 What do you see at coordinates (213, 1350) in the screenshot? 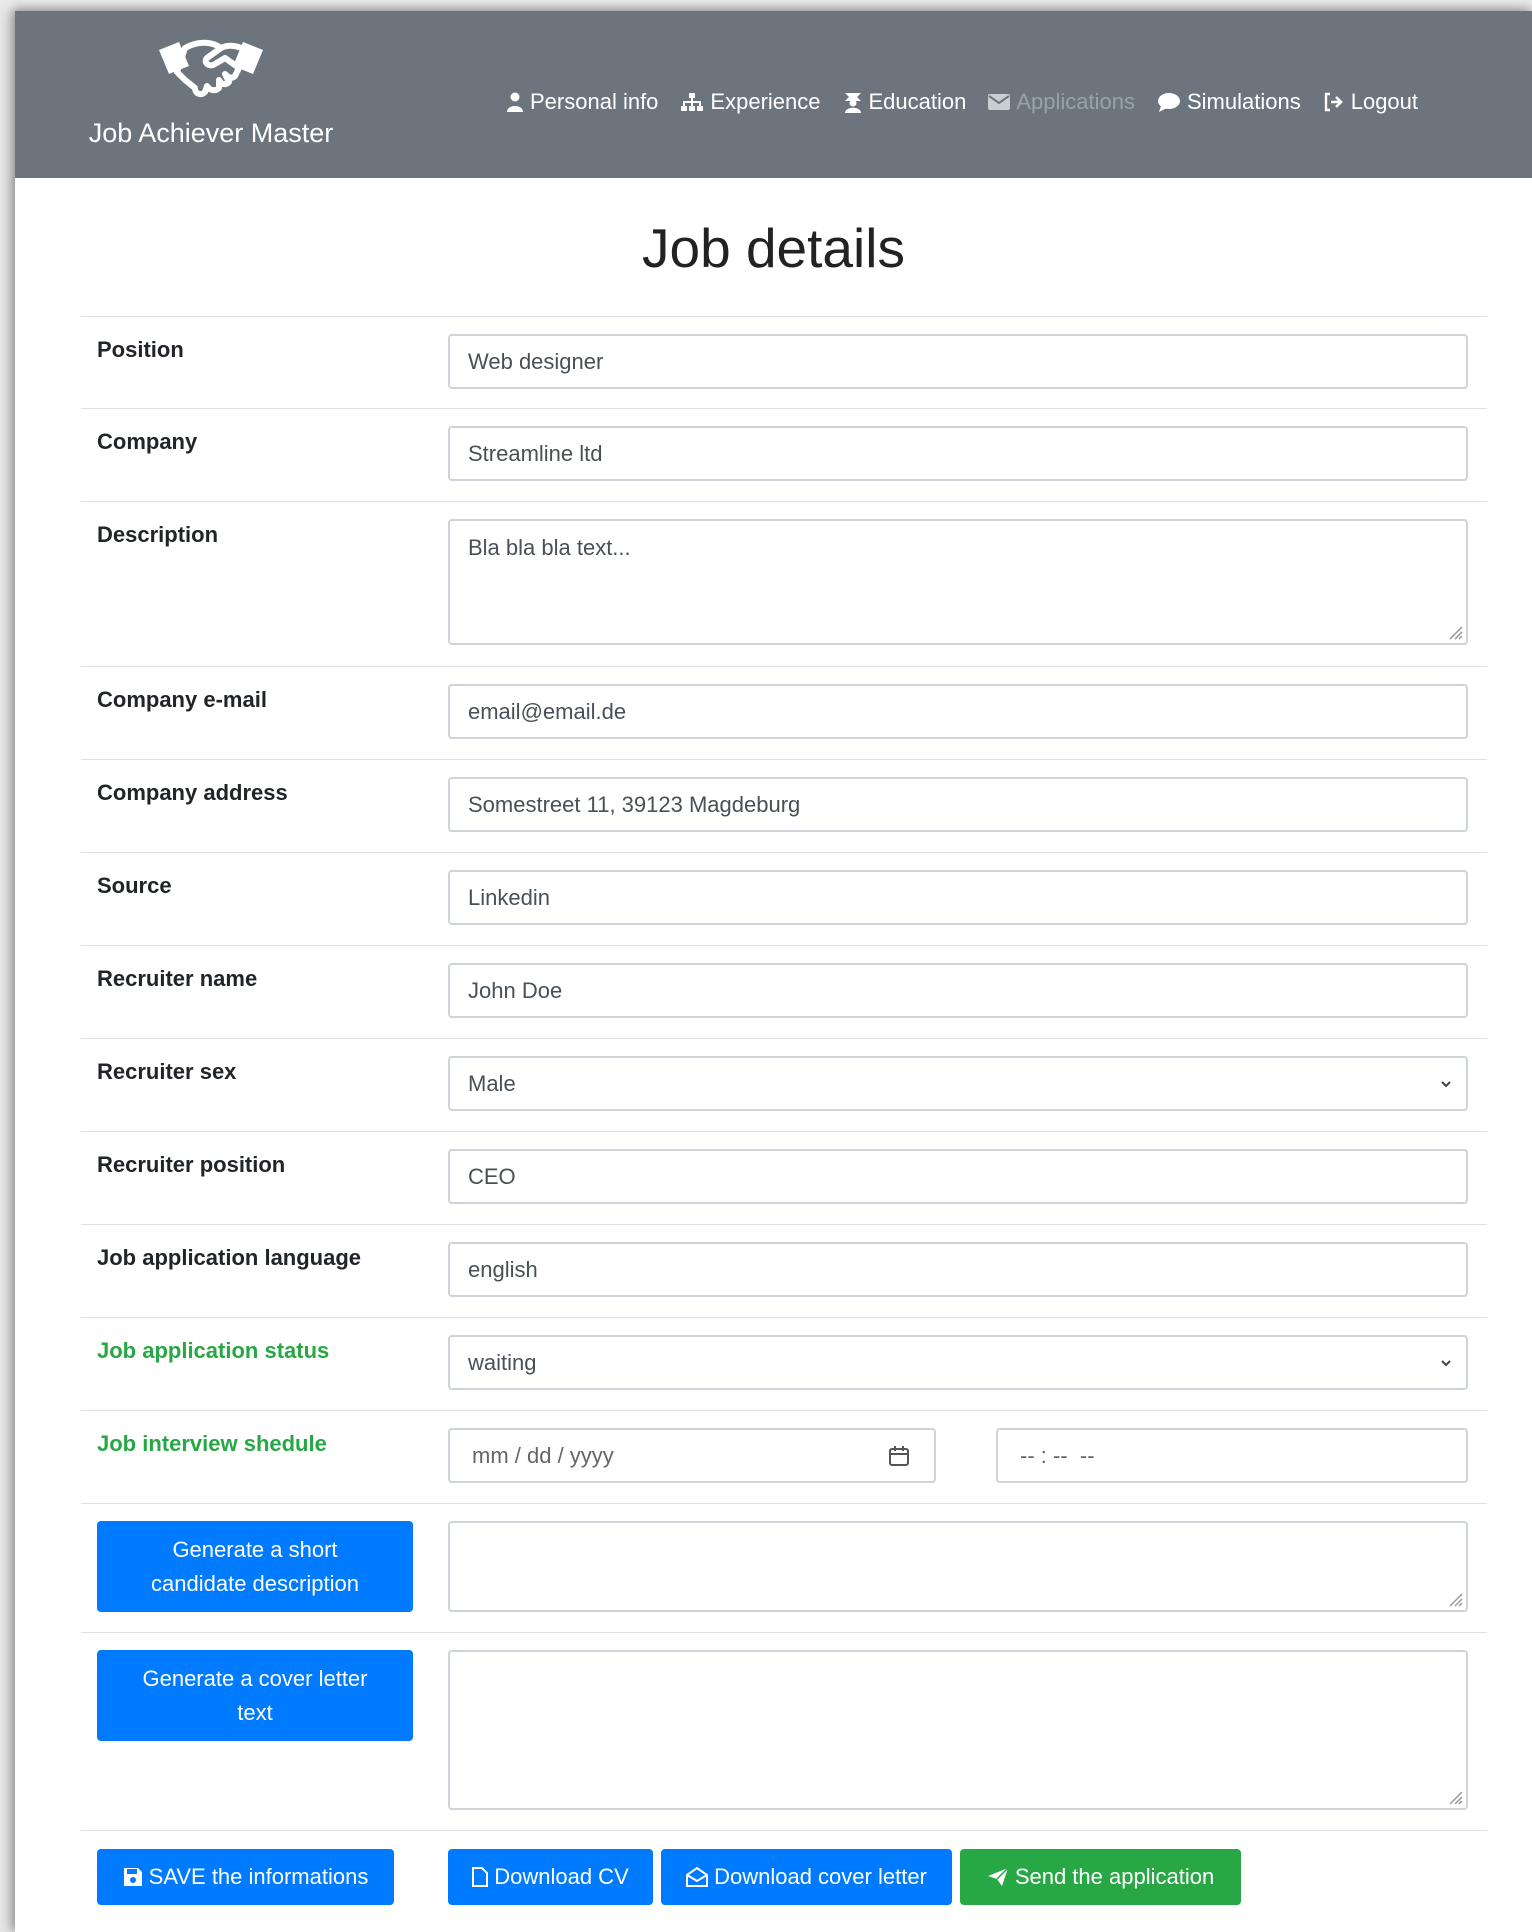
I see `status-label: Job application status` at bounding box center [213, 1350].